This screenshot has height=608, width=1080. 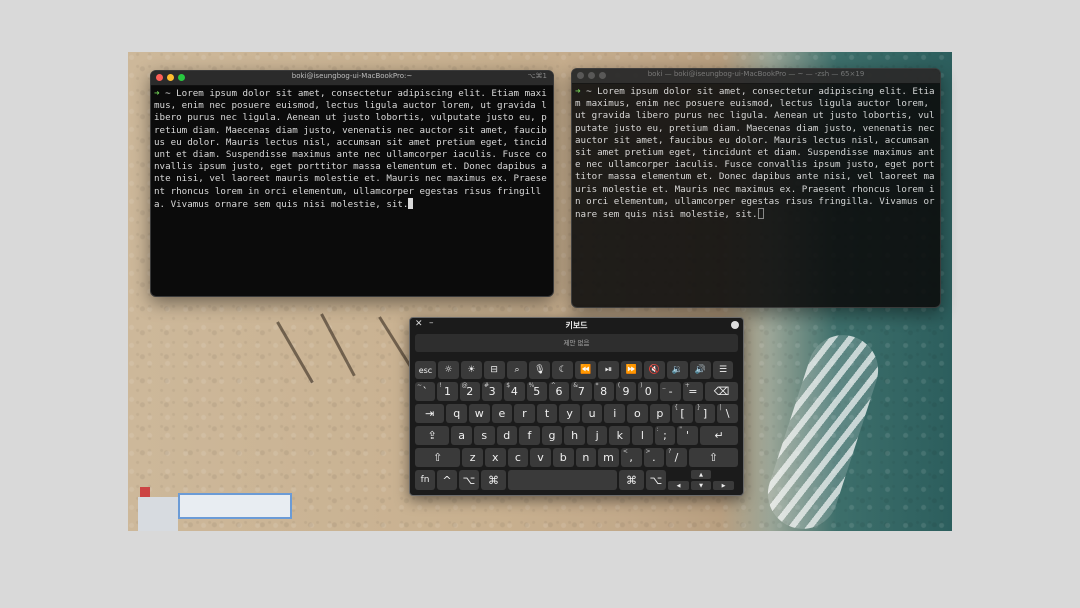 I want to click on function-key-6: ☾, so click(x=563, y=370).